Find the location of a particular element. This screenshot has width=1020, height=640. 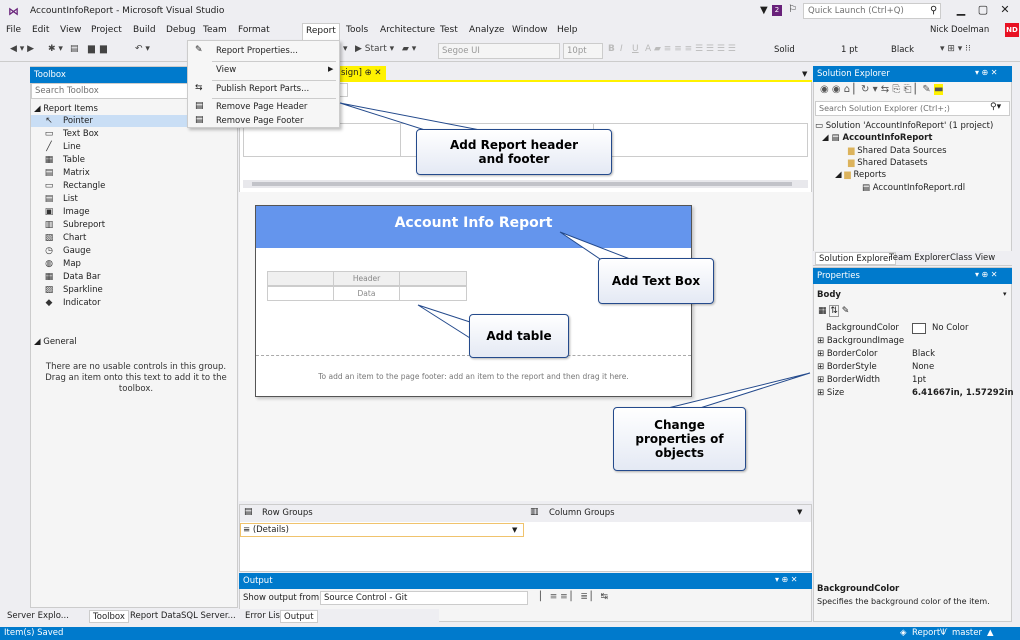

pointer-text-box is located at coordinates (595, 245).